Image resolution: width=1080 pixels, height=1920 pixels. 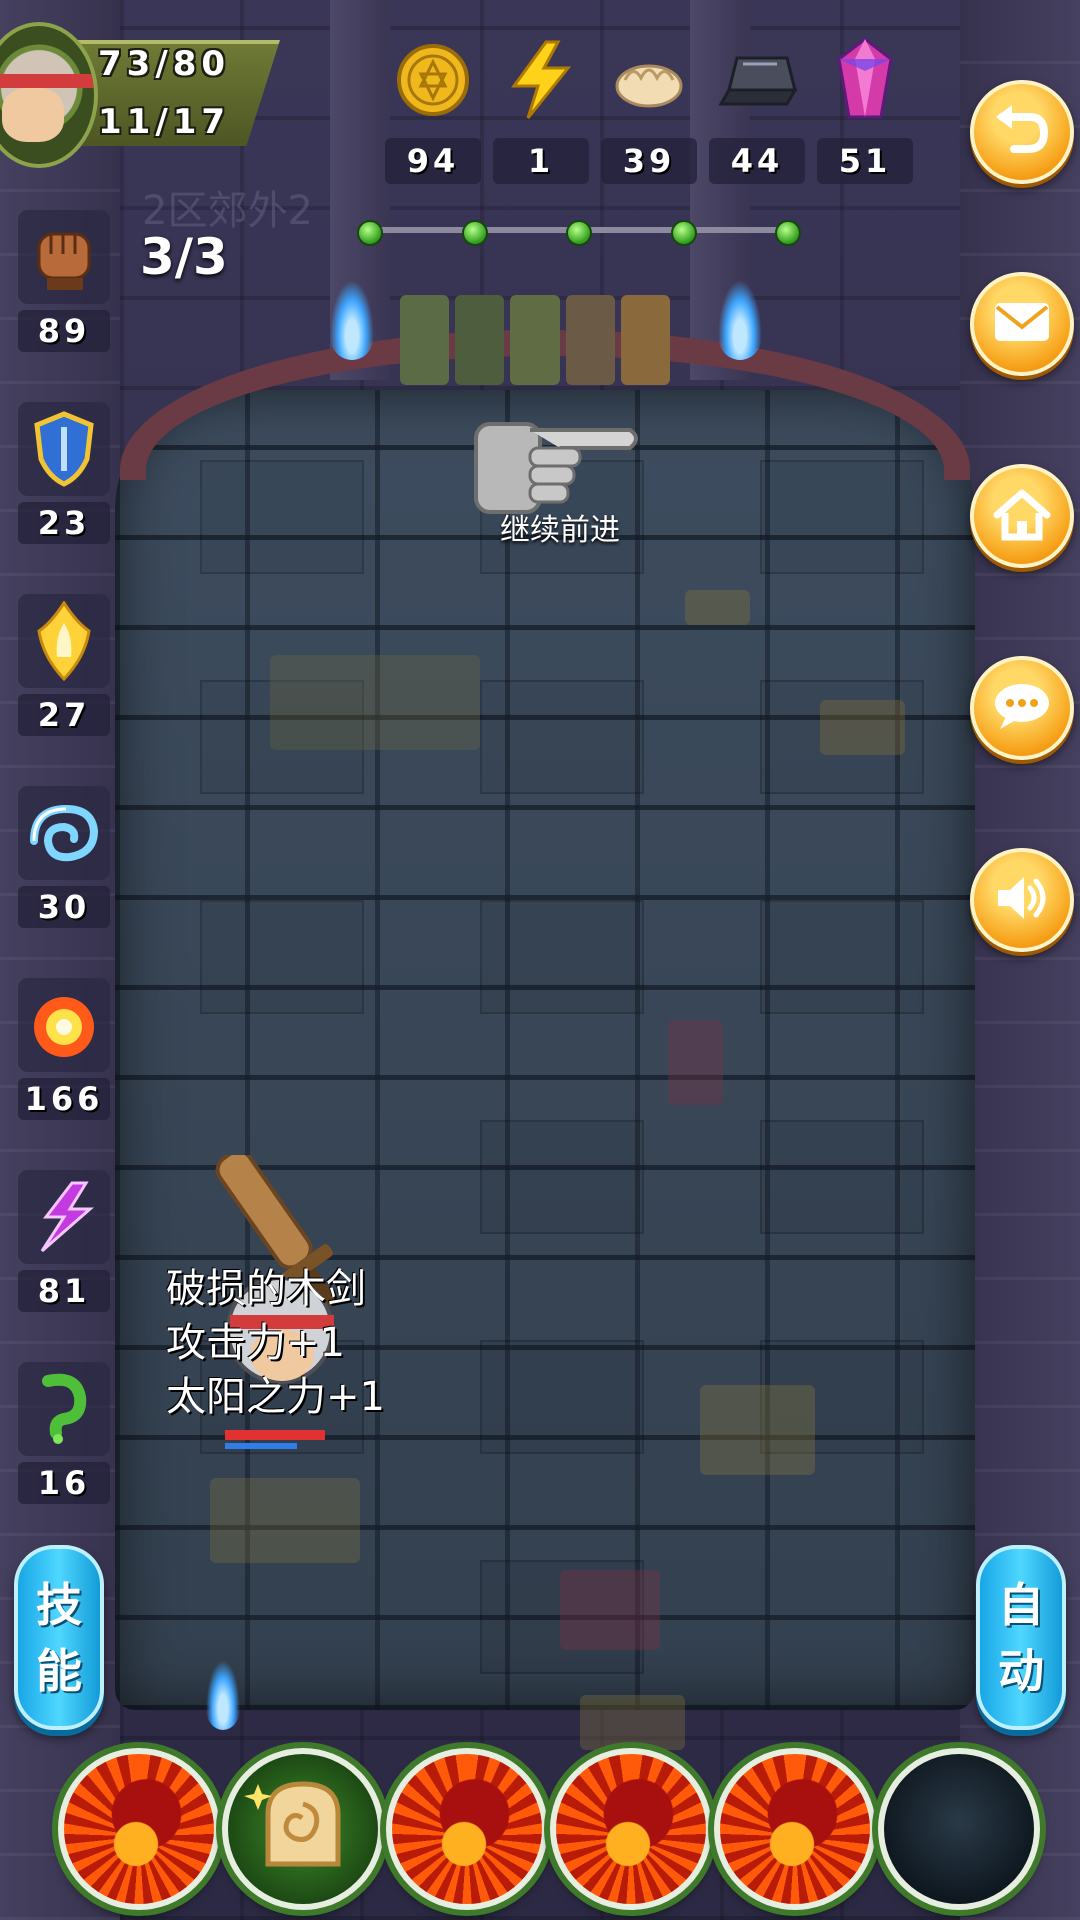 What do you see at coordinates (255, 1343) in the screenshot?
I see `loot-attack-bonus: 攻击力+1` at bounding box center [255, 1343].